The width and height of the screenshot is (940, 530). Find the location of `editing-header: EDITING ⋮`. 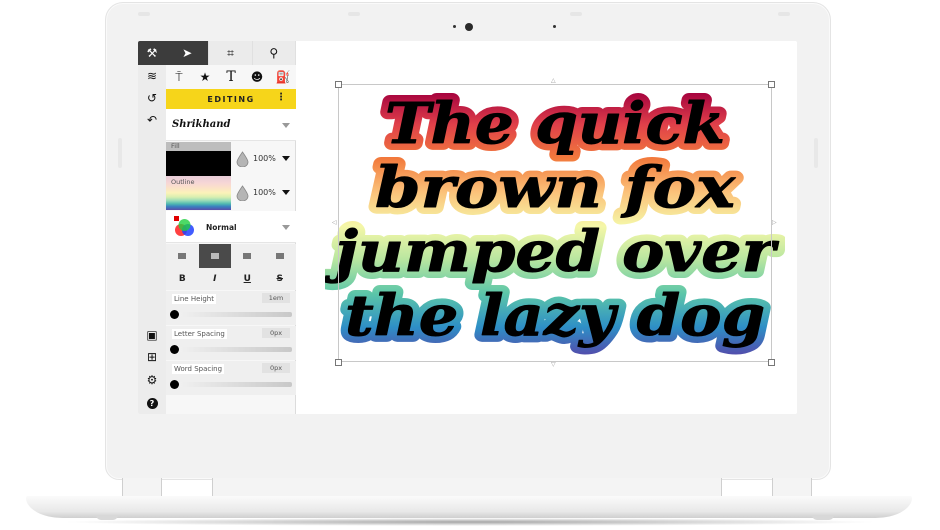

editing-header: EDITING ⋮ is located at coordinates (231, 99).